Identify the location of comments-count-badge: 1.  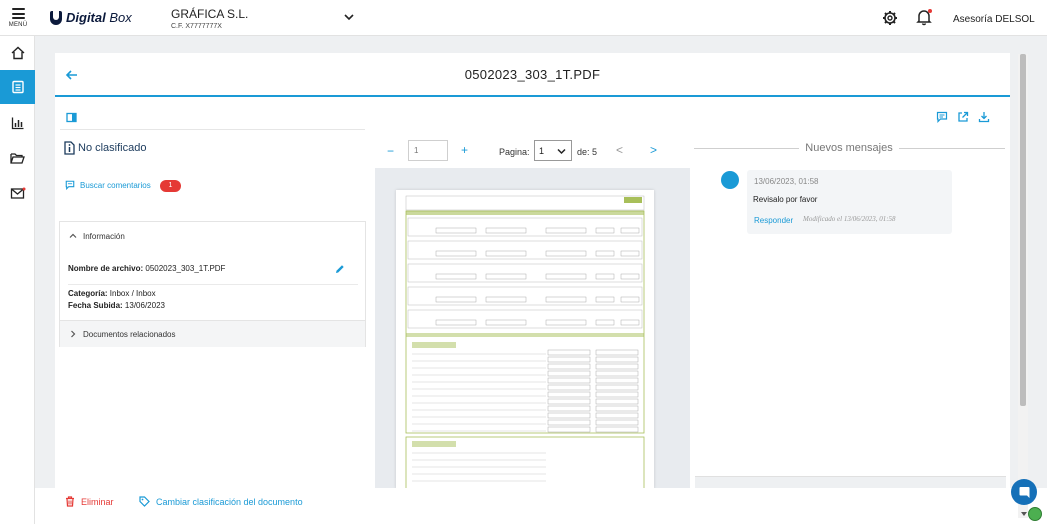
(170, 186).